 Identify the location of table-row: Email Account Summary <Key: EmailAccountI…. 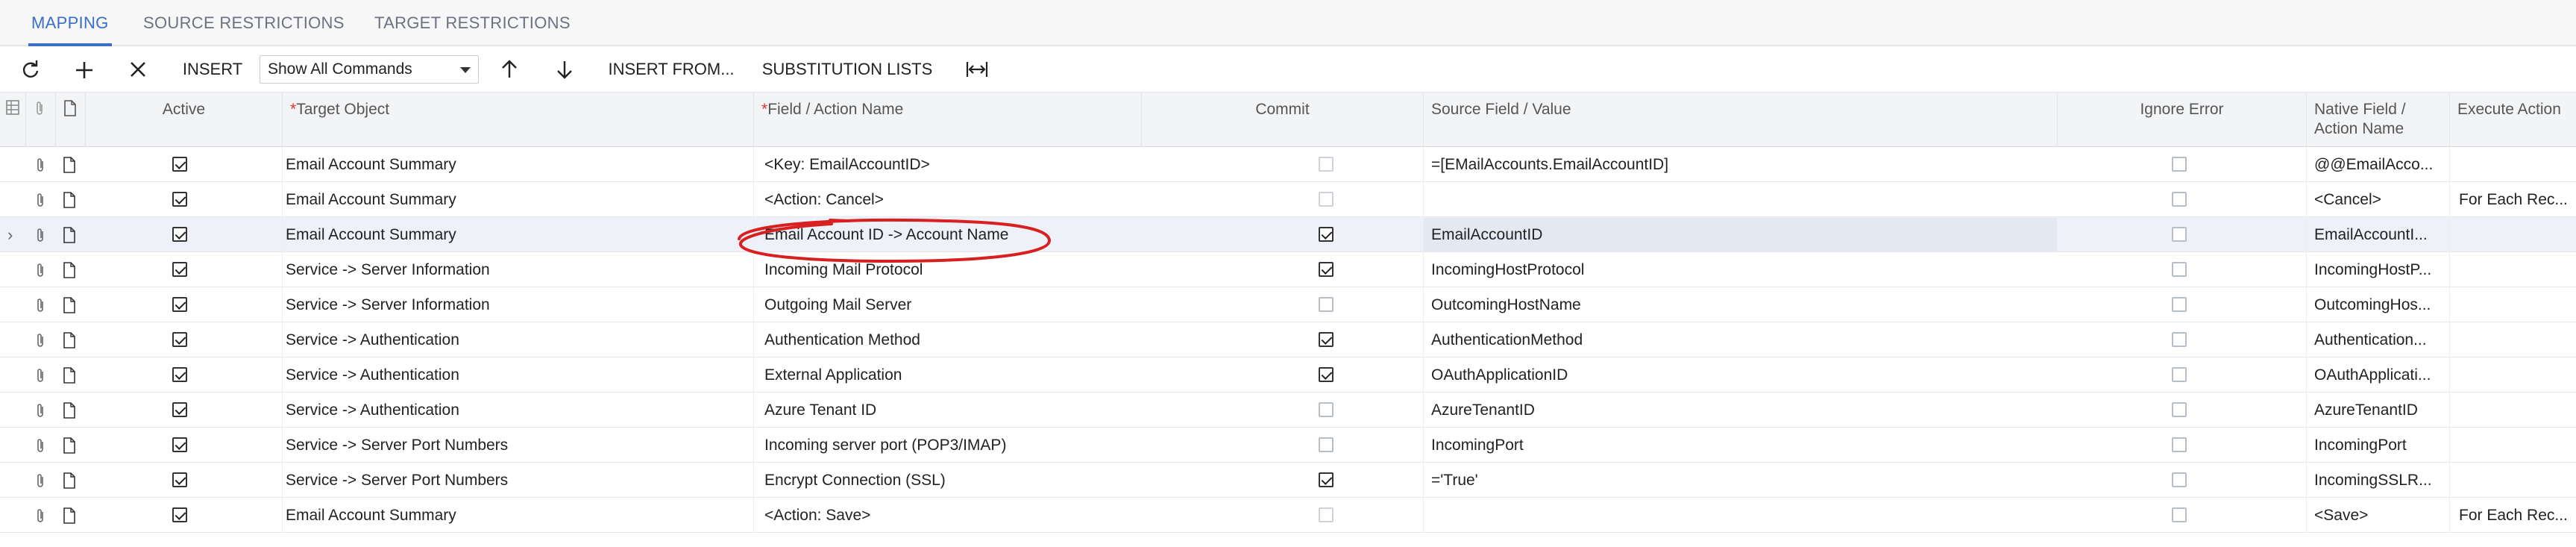
(1288, 164).